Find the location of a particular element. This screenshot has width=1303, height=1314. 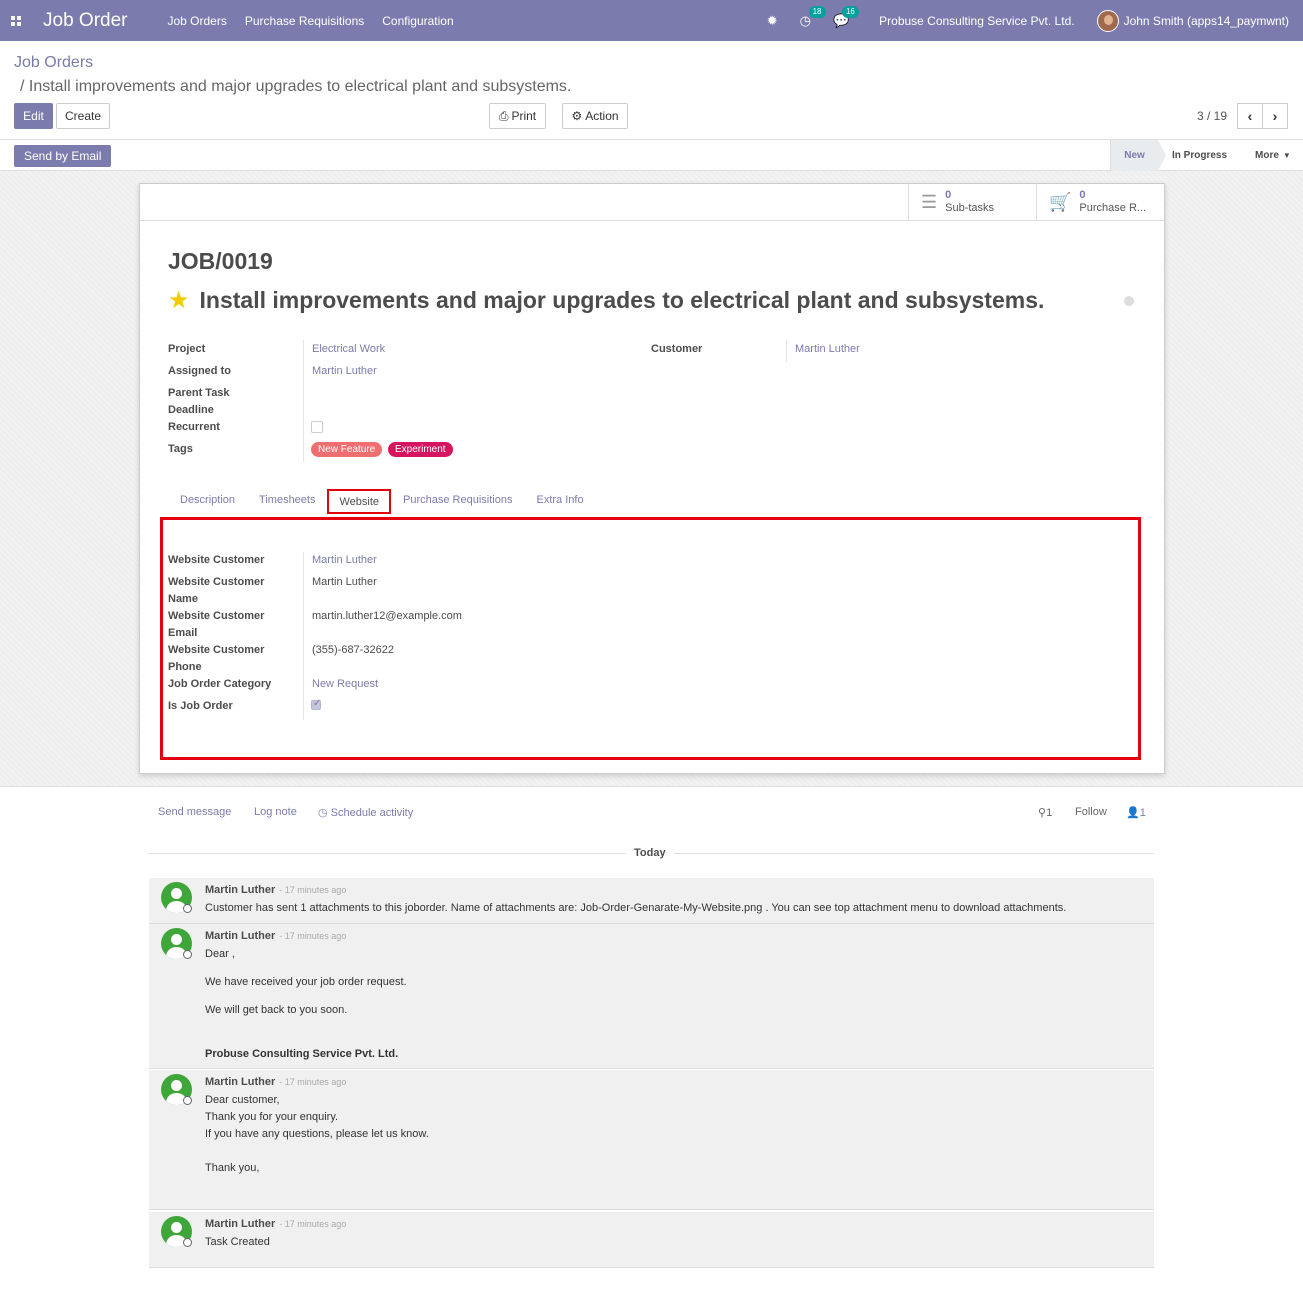

kanban-state-icon is located at coordinates (1129, 301).